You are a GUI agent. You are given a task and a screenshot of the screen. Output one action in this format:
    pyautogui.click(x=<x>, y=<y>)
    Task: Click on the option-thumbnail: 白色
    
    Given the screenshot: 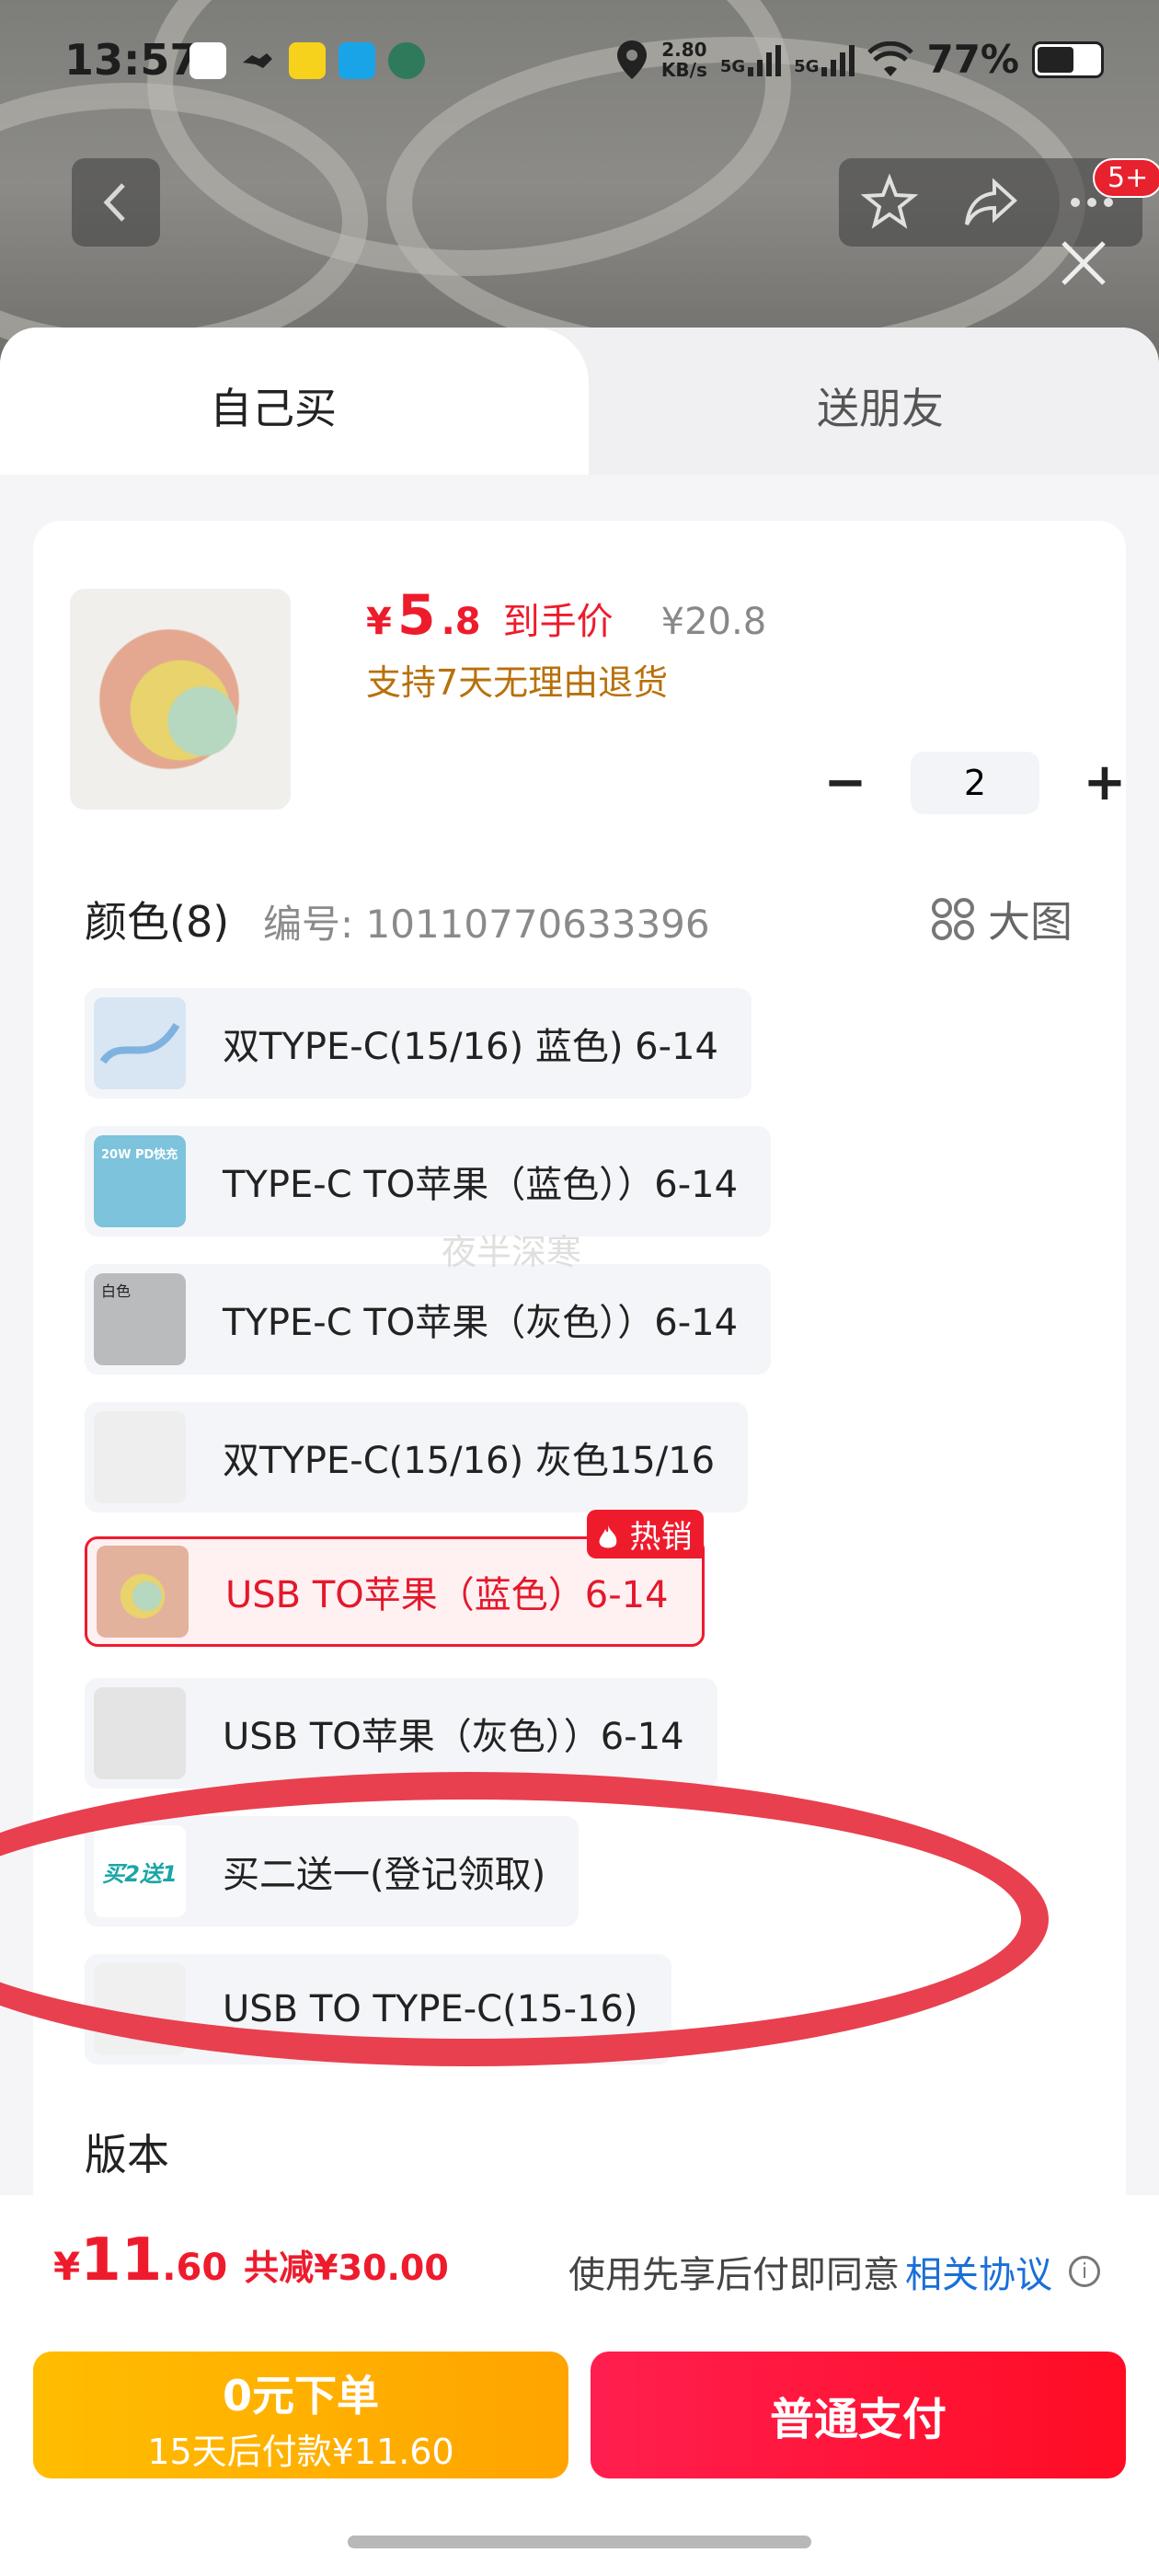 What is the action you would take?
    pyautogui.click(x=140, y=1319)
    